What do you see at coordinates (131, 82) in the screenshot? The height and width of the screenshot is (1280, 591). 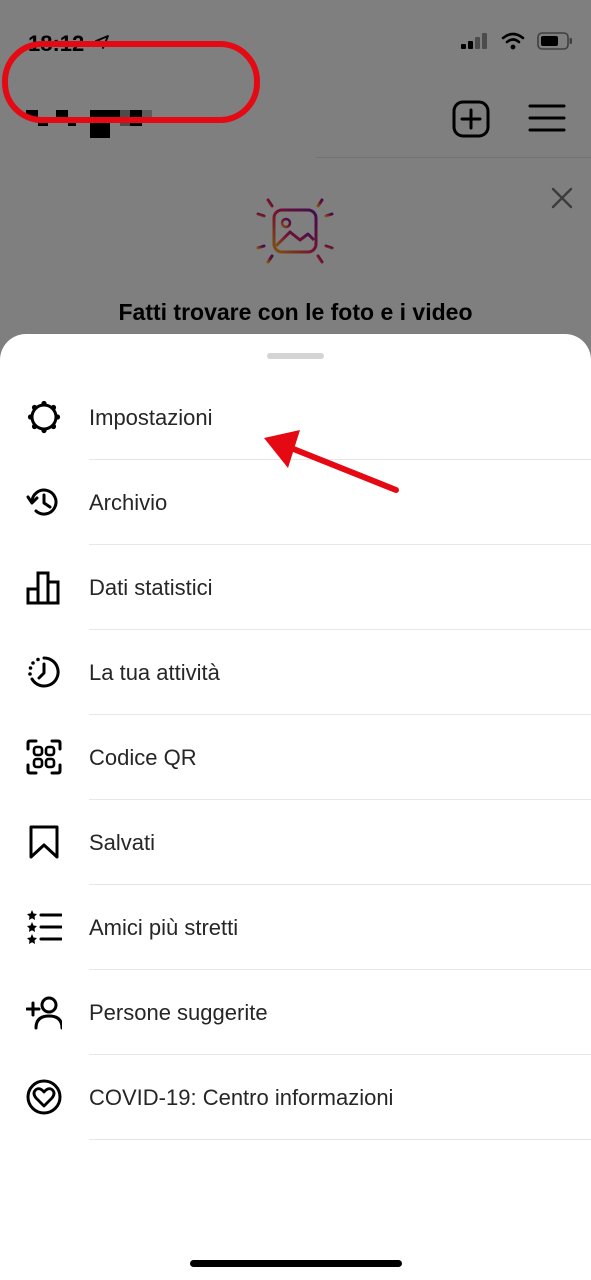 I see `annotation-highlight-ring` at bounding box center [131, 82].